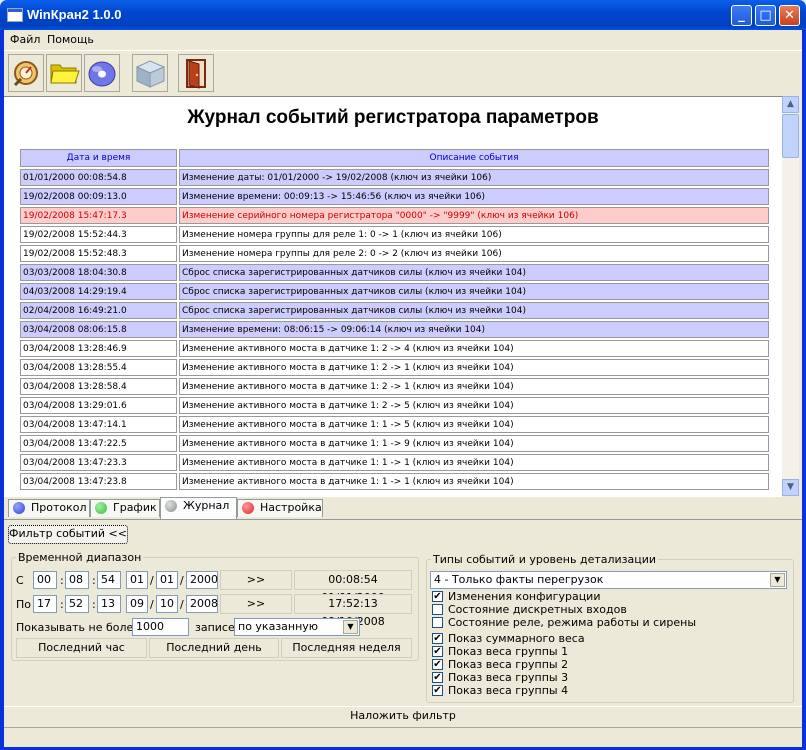  I want to click on door-exit-icon, so click(196, 73).